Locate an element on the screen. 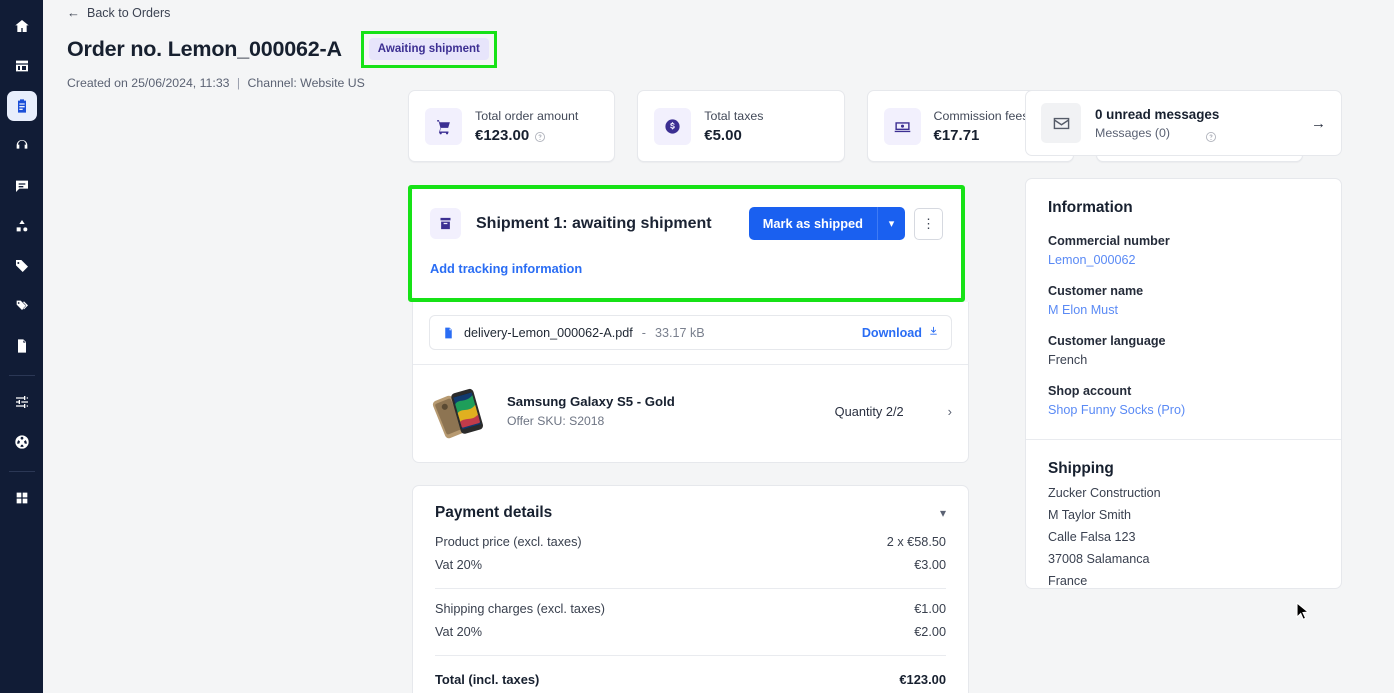 Image resolution: width=1394 pixels, height=693 pixels. settings-sliders-icon is located at coordinates (22, 402).